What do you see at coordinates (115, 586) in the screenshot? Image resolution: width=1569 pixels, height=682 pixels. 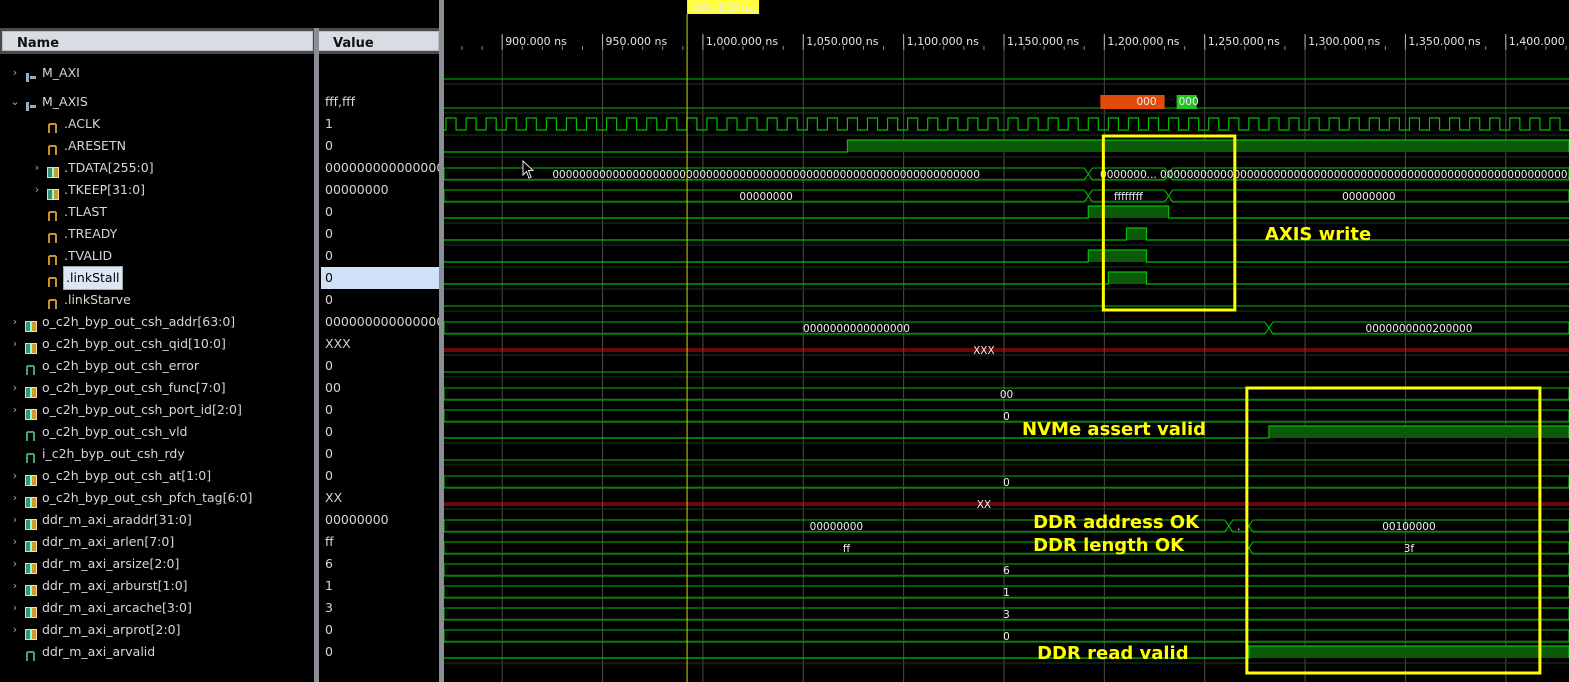 I see `signal-name: ddr_m_axi_arburst[1:0]` at bounding box center [115, 586].